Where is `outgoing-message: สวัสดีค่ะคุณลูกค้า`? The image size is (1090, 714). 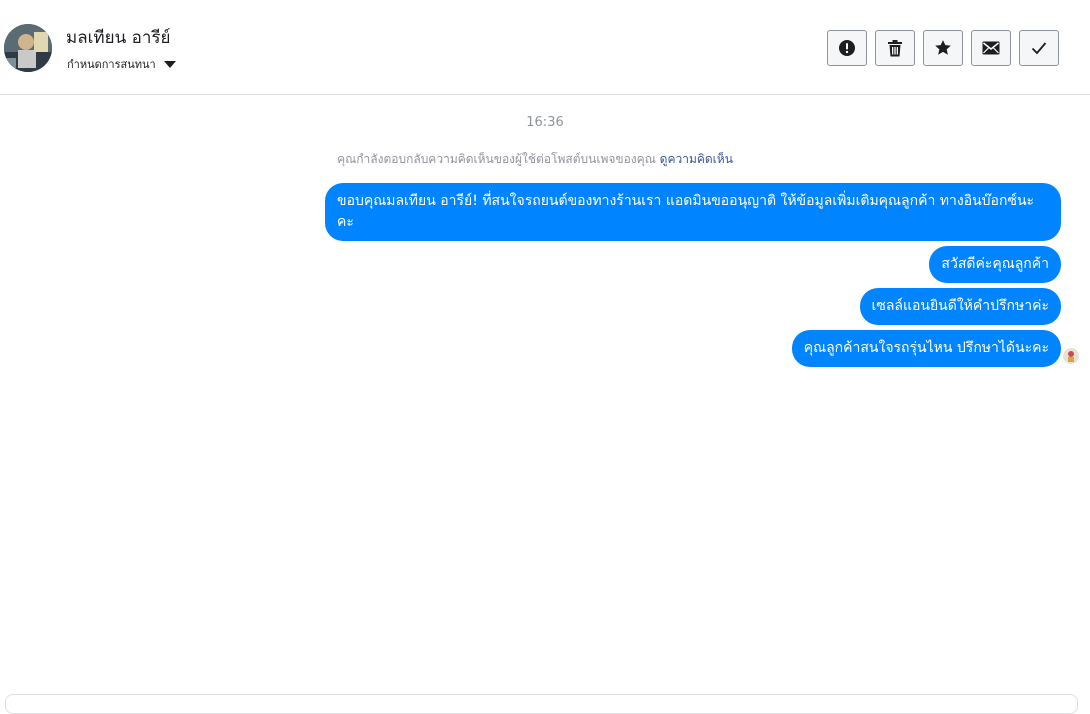
outgoing-message: สวัสดีค่ะคุณลูกค้า is located at coordinates (995, 264).